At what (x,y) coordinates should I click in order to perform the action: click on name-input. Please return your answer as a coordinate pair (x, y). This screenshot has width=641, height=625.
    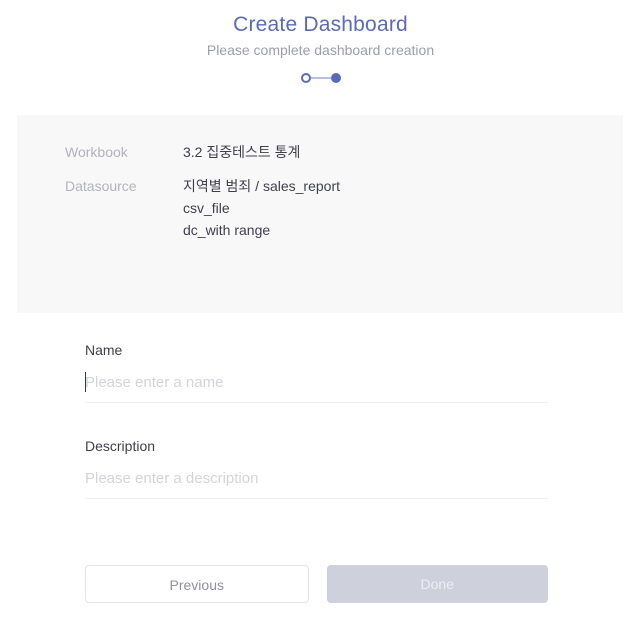
    Looking at the image, I should click on (316, 383).